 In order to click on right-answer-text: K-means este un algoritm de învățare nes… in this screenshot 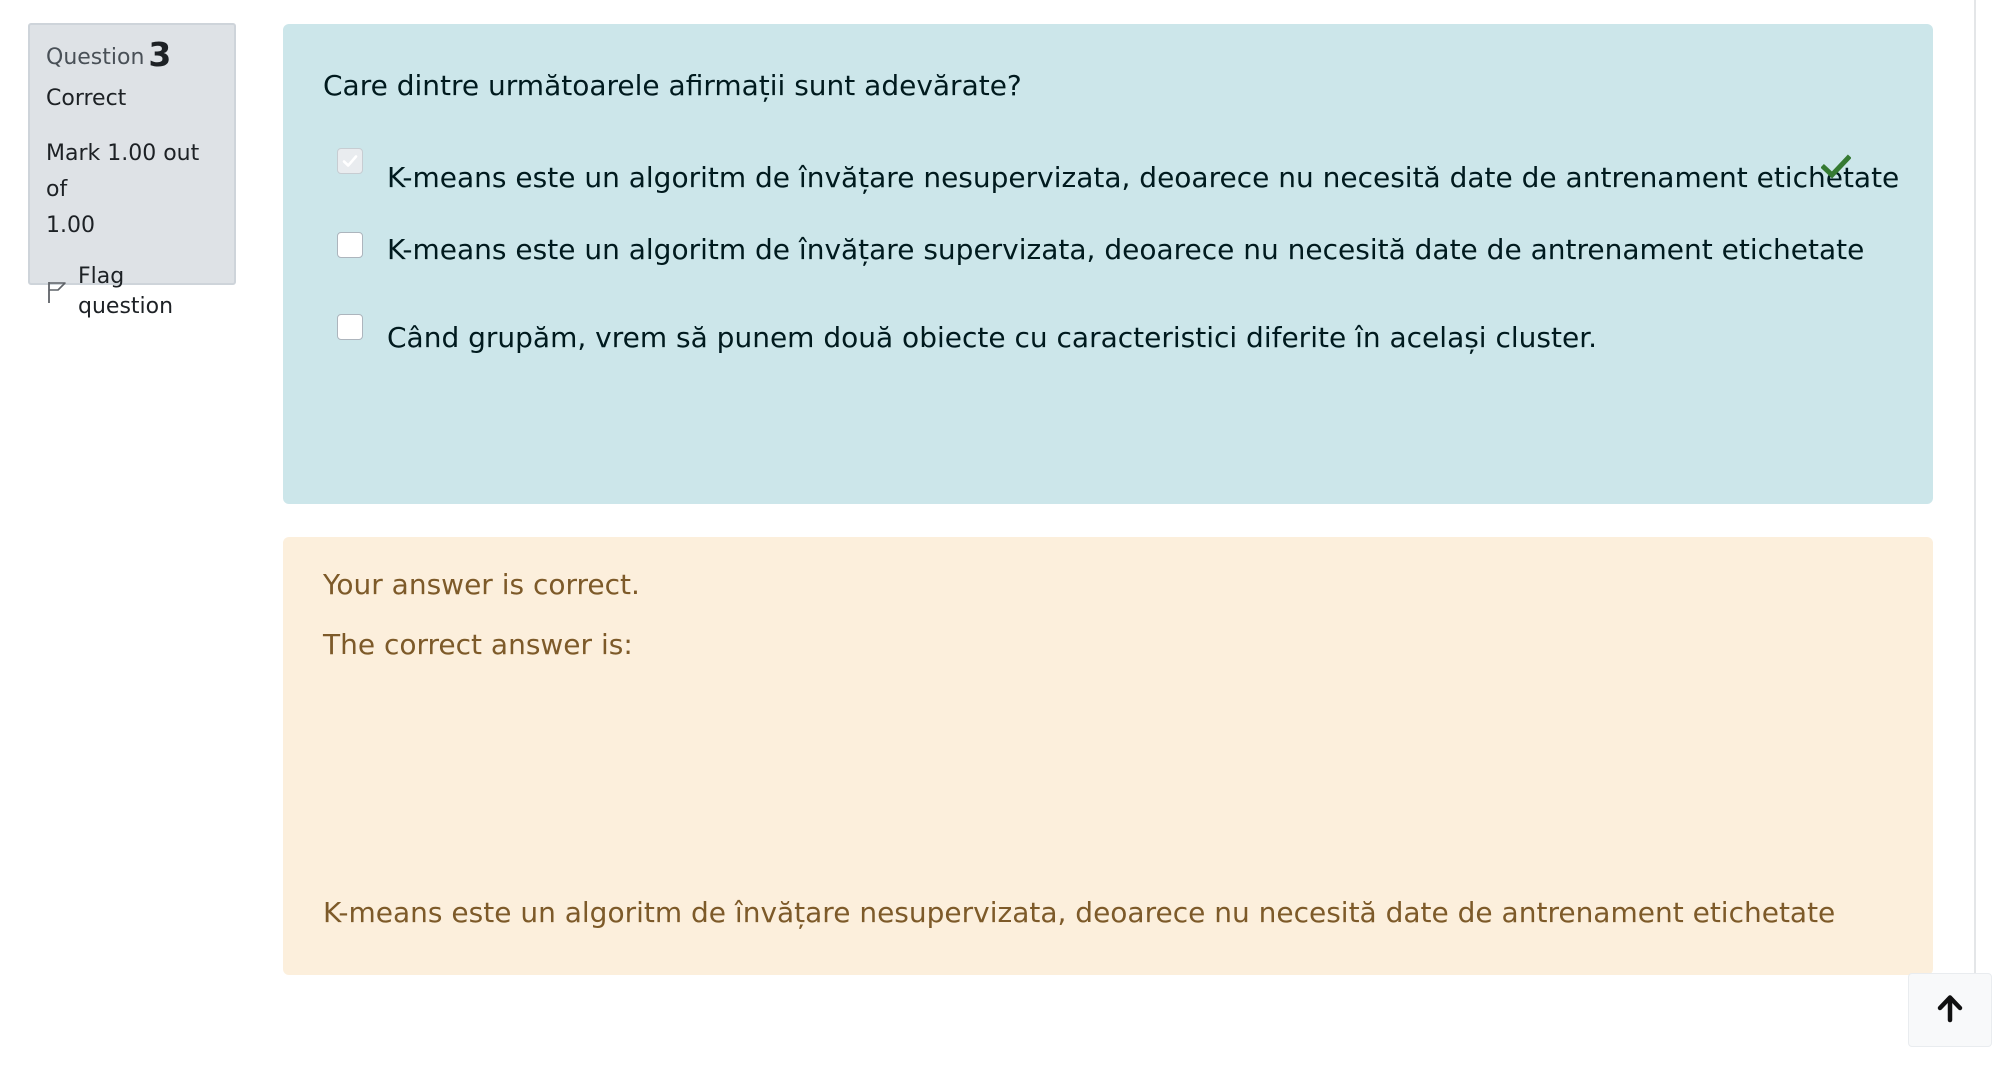, I will do `click(1079, 912)`.